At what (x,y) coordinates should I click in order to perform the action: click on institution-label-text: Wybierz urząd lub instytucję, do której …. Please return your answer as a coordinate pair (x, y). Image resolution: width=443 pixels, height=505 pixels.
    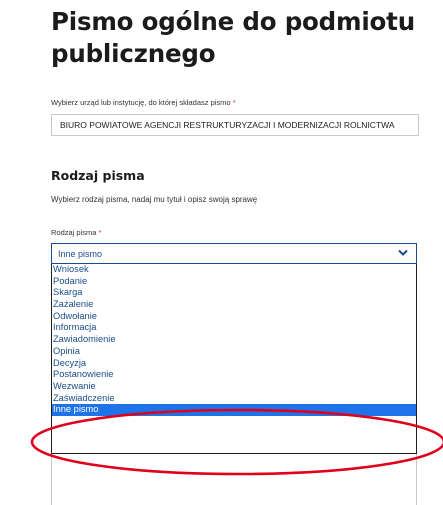
    Looking at the image, I should click on (141, 102).